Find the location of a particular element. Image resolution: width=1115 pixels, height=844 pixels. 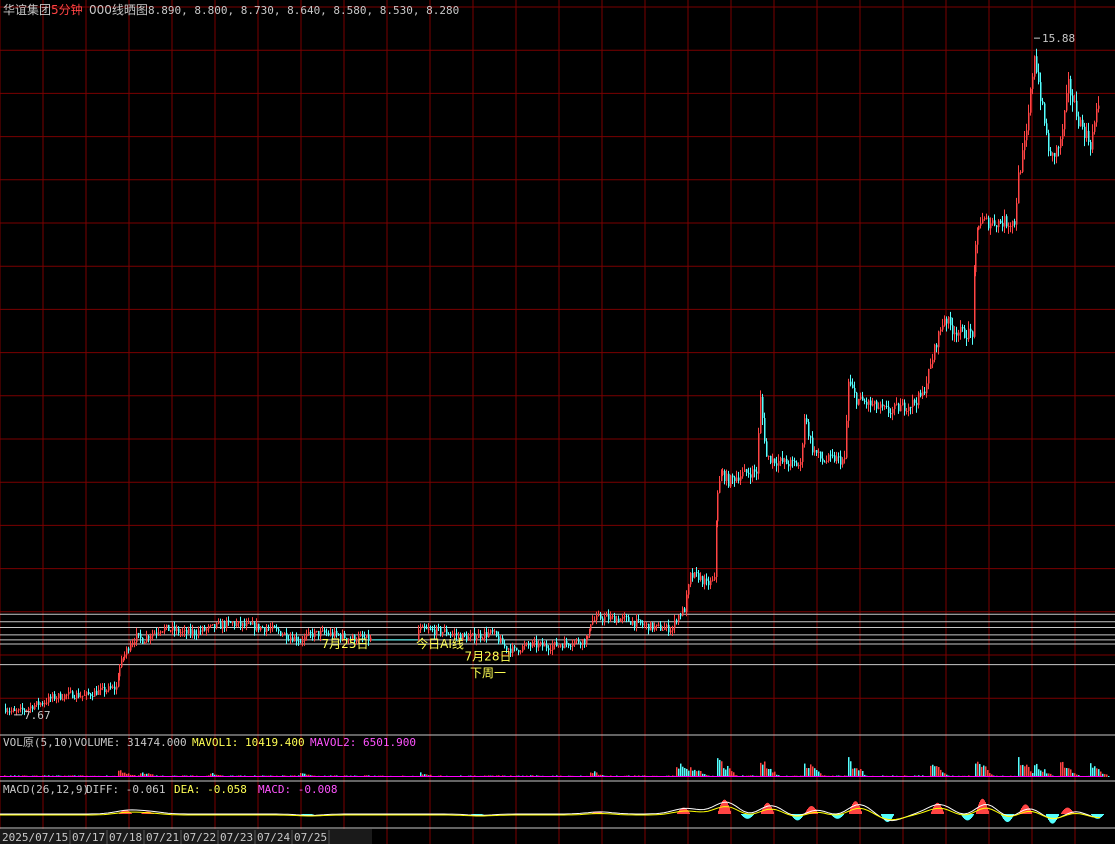

annotation-label: 7月25日 is located at coordinates (345, 644).